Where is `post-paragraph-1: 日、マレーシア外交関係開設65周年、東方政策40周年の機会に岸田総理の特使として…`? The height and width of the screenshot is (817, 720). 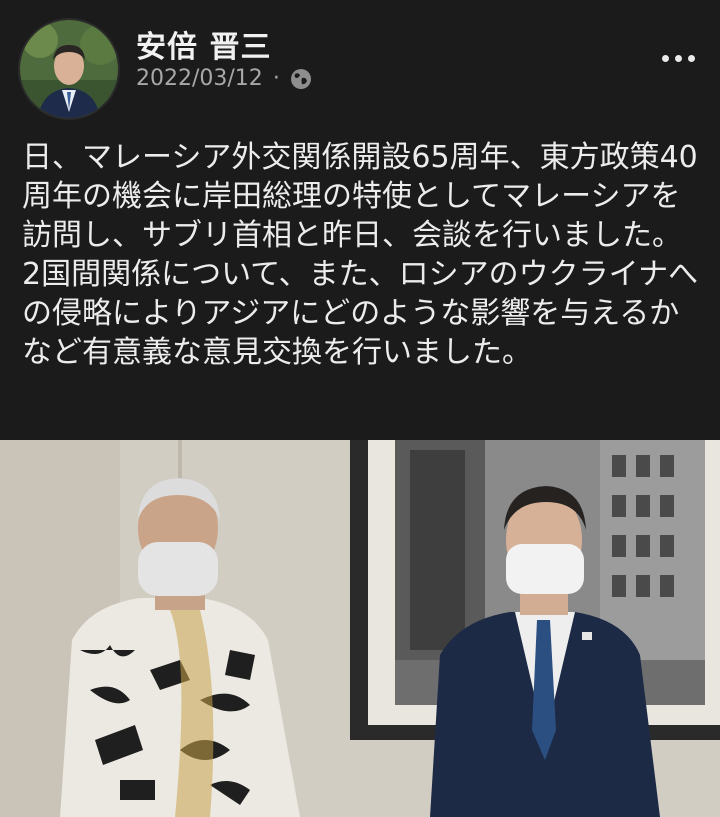 post-paragraph-1: 日、マレーシア外交関係開設65周年、東方政策40周年の機会に岸田総理の特使として… is located at coordinates (360, 196).